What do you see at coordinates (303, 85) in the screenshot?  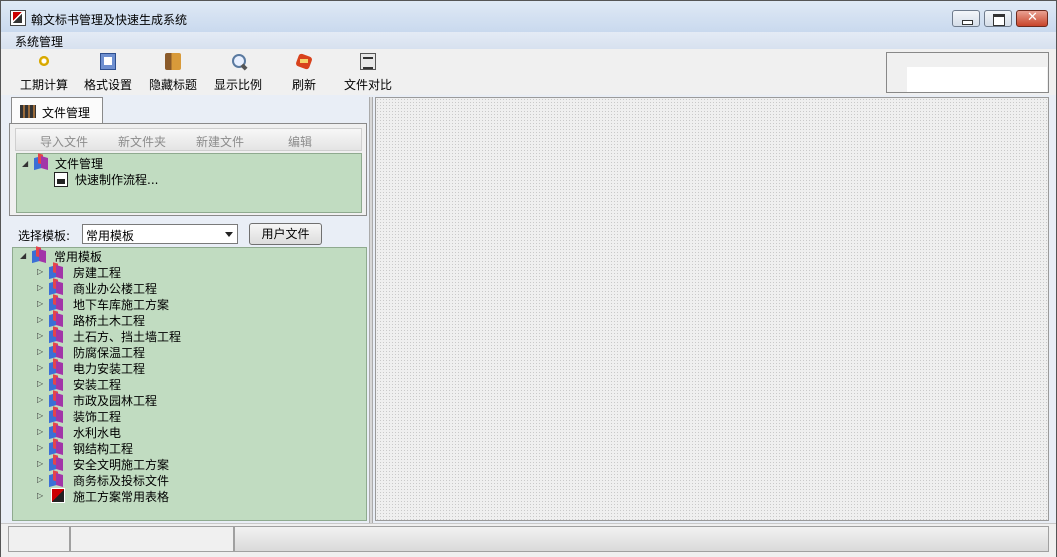 I see `refresh-label: 刷新` at bounding box center [303, 85].